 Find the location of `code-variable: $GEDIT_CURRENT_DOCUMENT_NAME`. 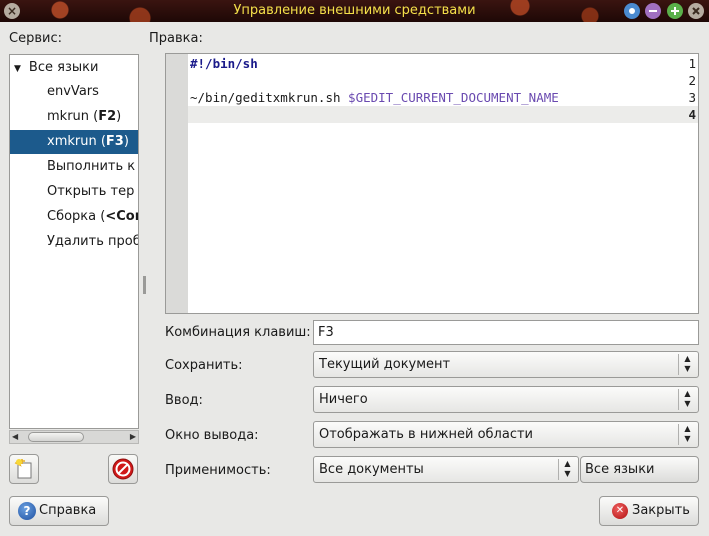

code-variable: $GEDIT_CURRENT_DOCUMENT_NAME is located at coordinates (453, 97).